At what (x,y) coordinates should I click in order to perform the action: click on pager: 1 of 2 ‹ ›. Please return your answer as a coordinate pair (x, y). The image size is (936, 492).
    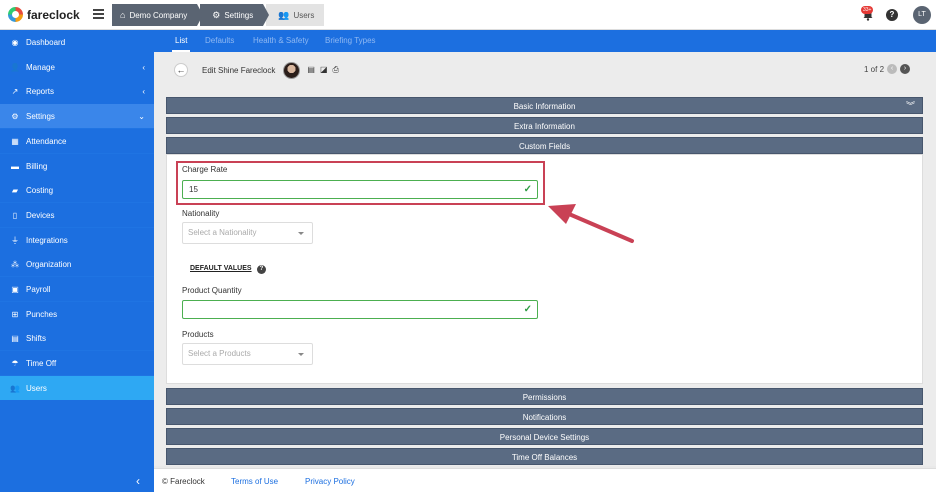
    Looking at the image, I should click on (887, 69).